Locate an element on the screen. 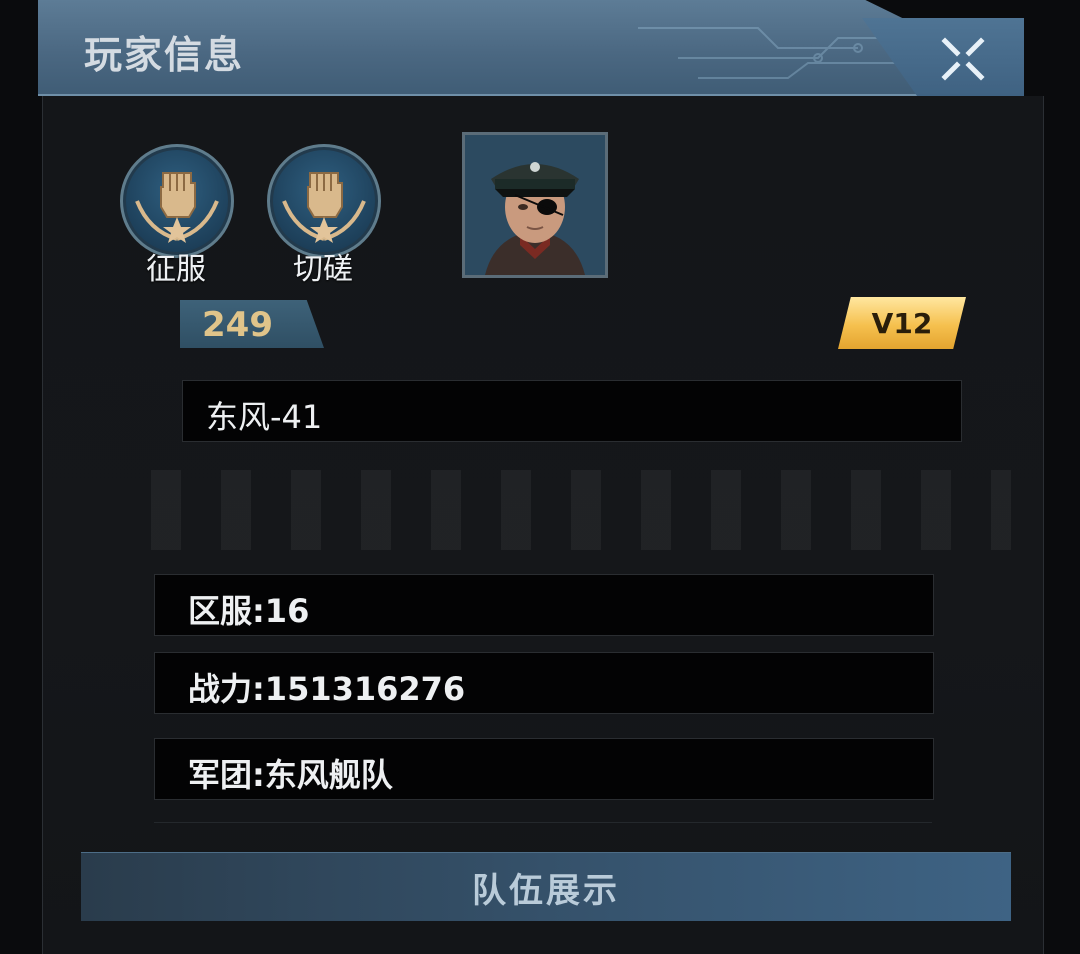 This screenshot has width=1080, height=954. server-text: 区服:16 is located at coordinates (249, 611).